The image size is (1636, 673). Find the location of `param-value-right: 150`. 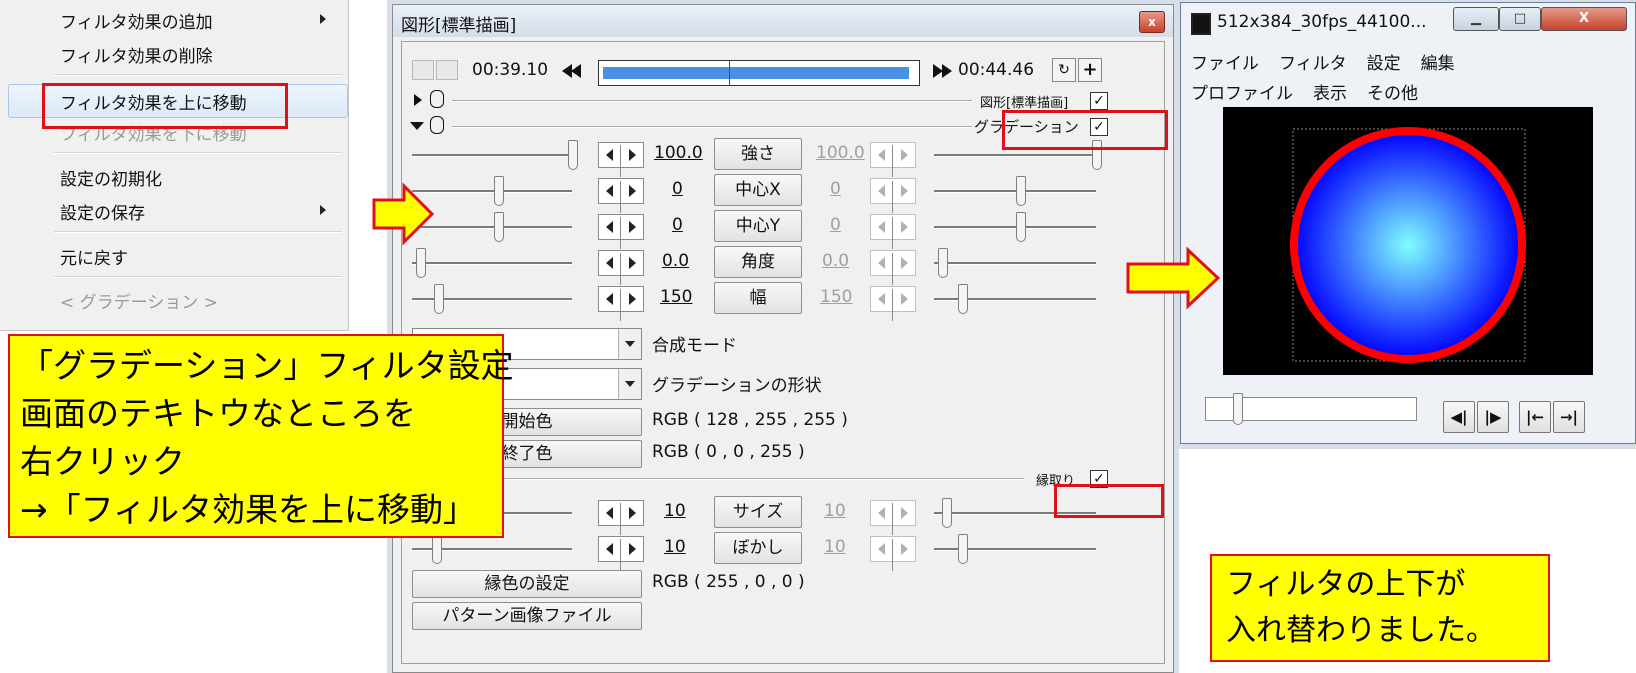

param-value-right: 150 is located at coordinates (836, 297).